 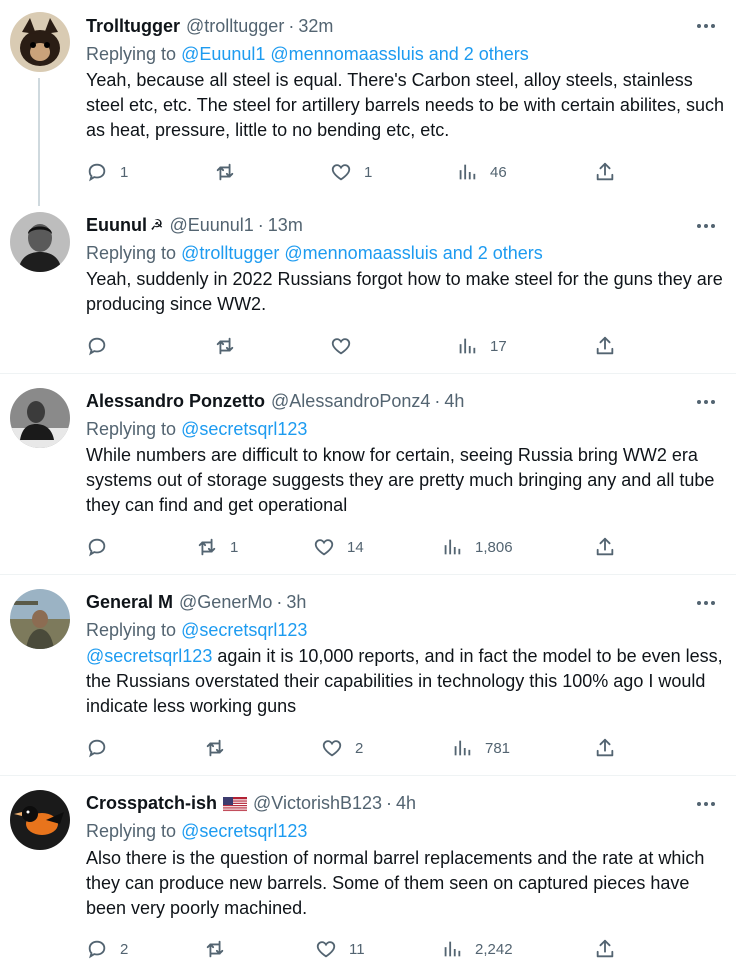 I want to click on views-button: 781, so click(x=480, y=748).